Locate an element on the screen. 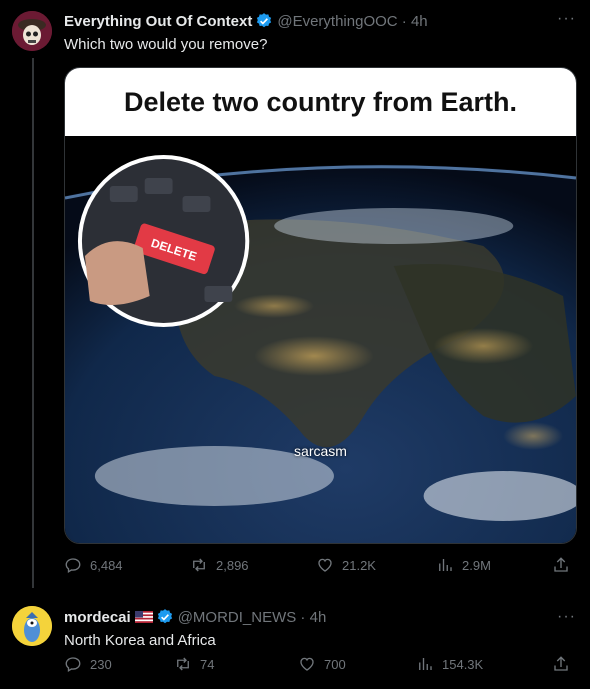  view-count: 2.9M is located at coordinates (476, 565).